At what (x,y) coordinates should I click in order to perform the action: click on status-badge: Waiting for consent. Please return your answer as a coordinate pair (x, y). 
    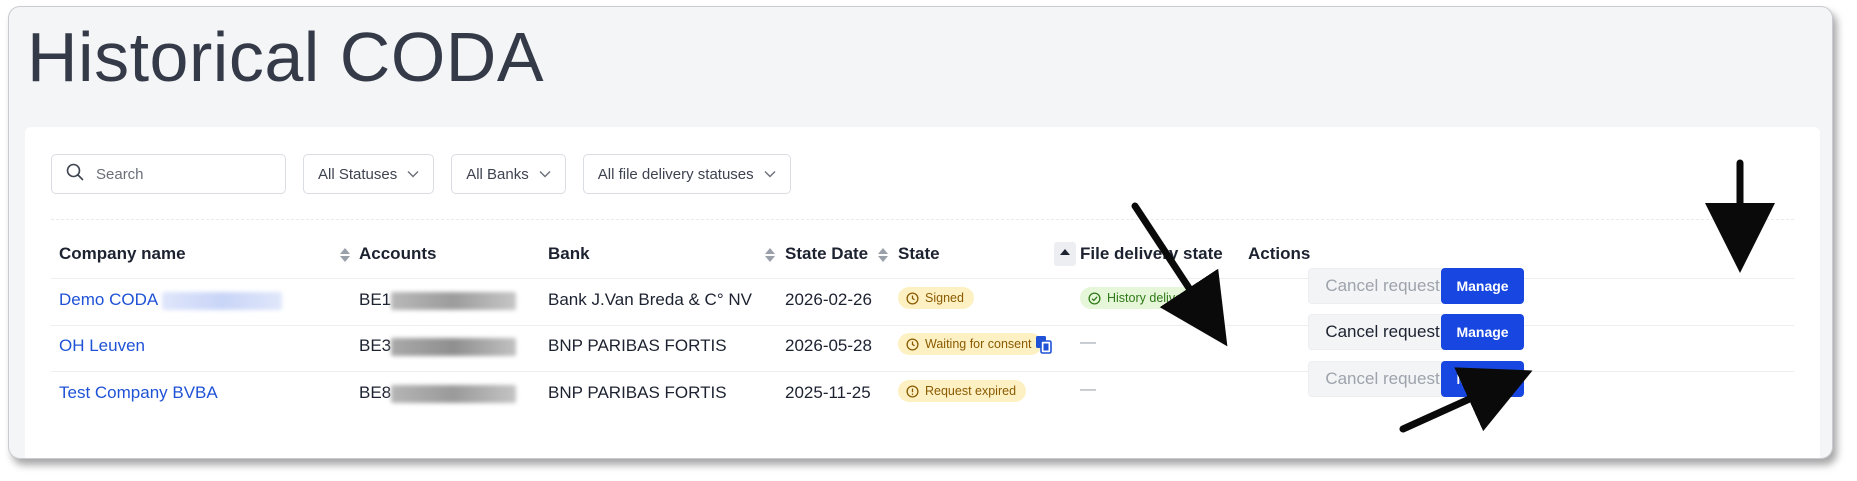
    Looking at the image, I should click on (970, 344).